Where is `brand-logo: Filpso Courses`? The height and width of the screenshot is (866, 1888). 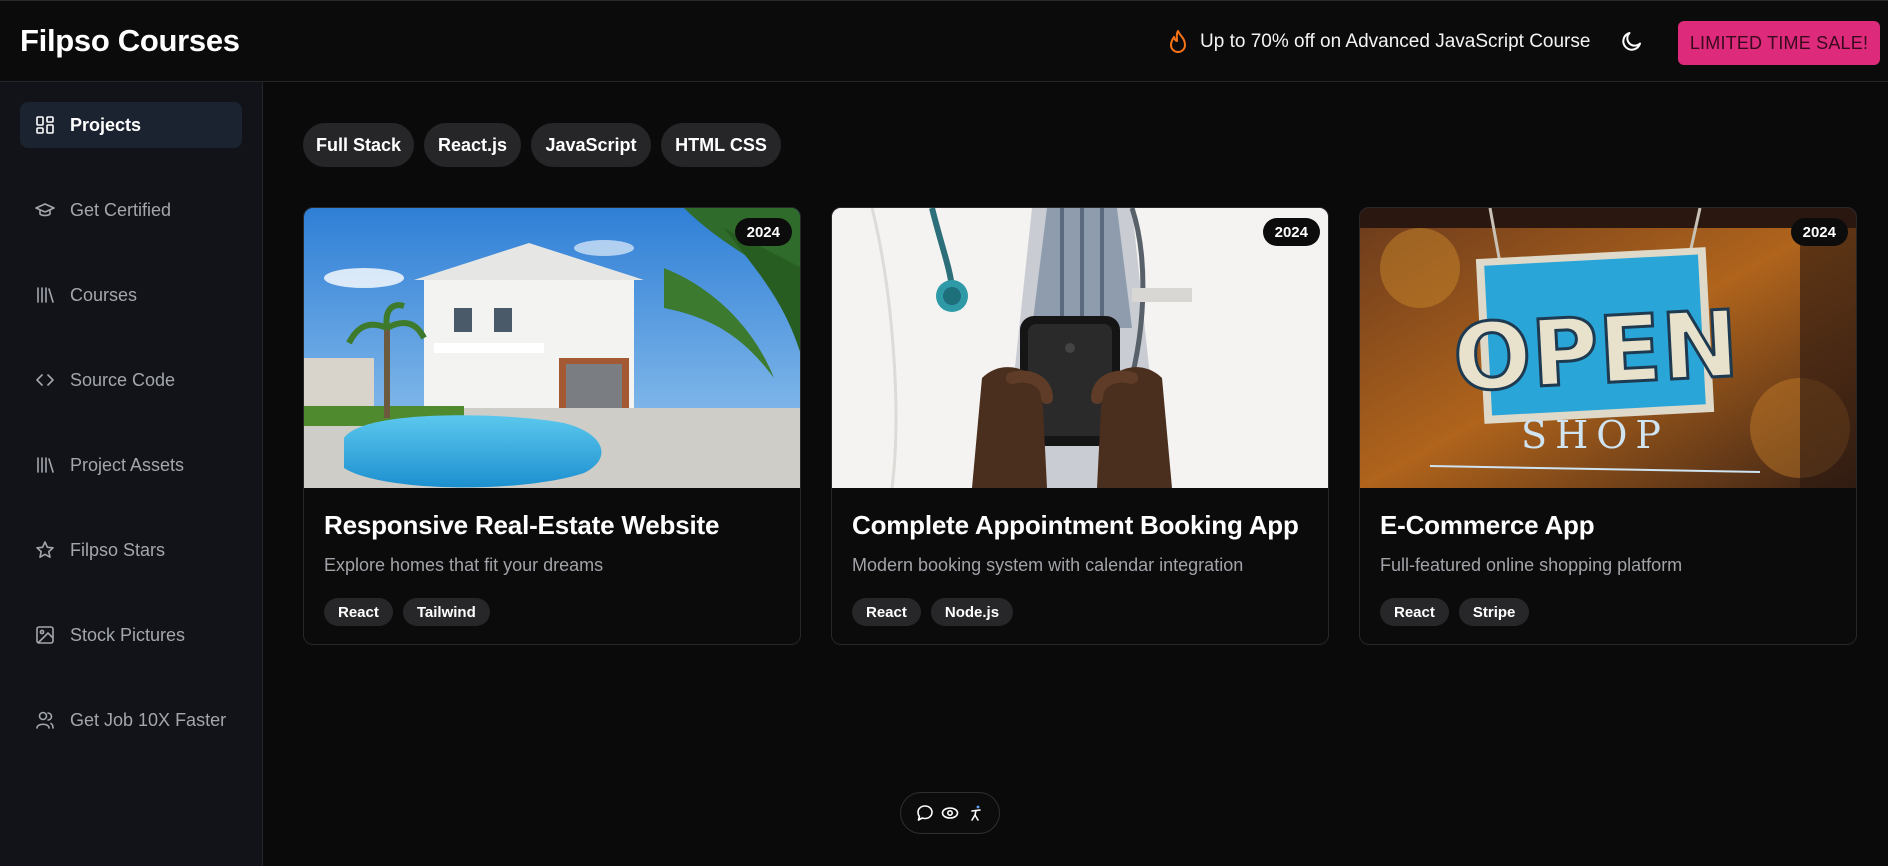
brand-logo: Filpso Courses is located at coordinates (130, 41).